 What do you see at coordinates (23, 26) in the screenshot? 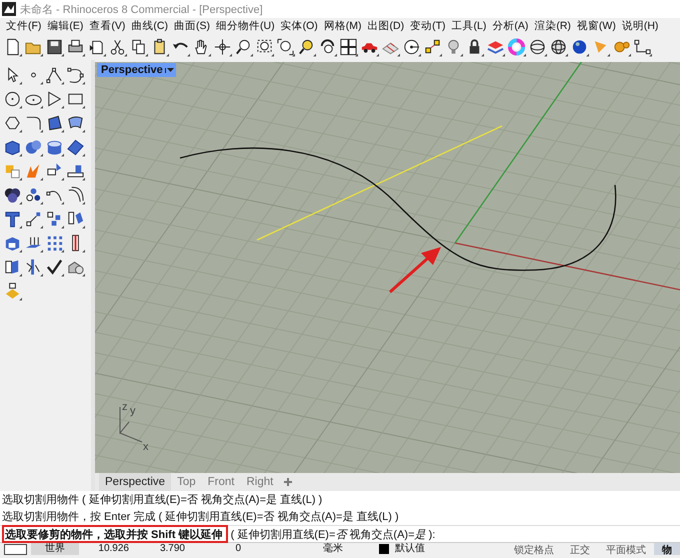
I see `menu-item: 文件(F)` at bounding box center [23, 26].